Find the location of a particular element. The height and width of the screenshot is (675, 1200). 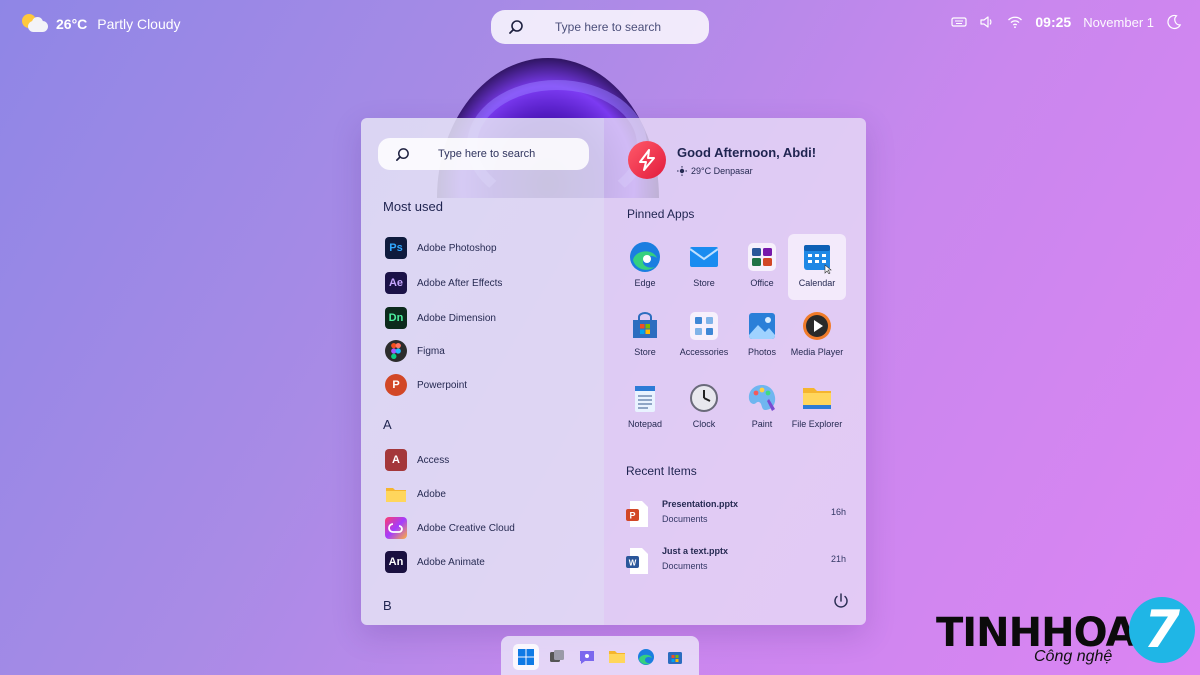

recent-items-heading: Recent Items is located at coordinates (661, 471).